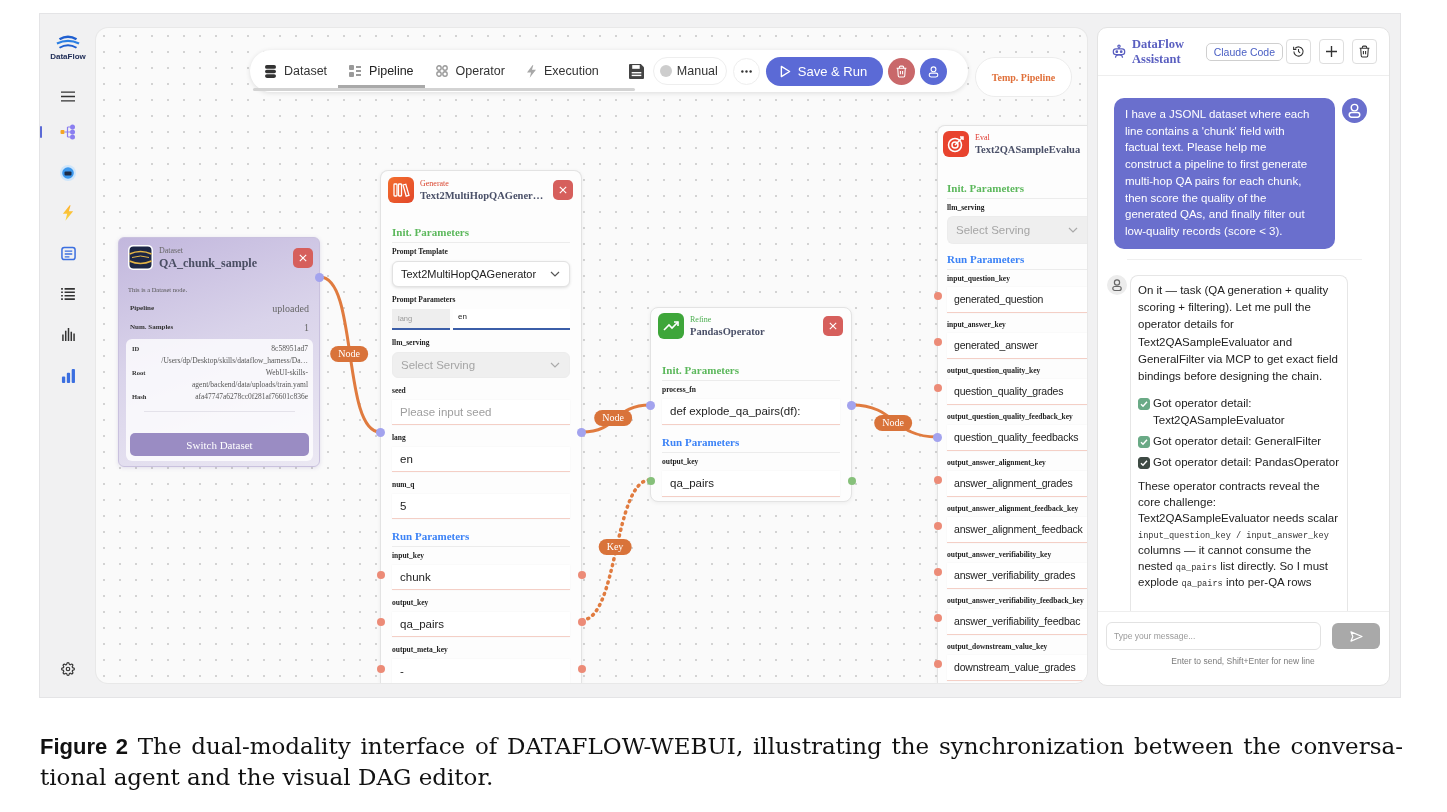 The image size is (1447, 812). I want to click on text-input: en, so click(481, 459).